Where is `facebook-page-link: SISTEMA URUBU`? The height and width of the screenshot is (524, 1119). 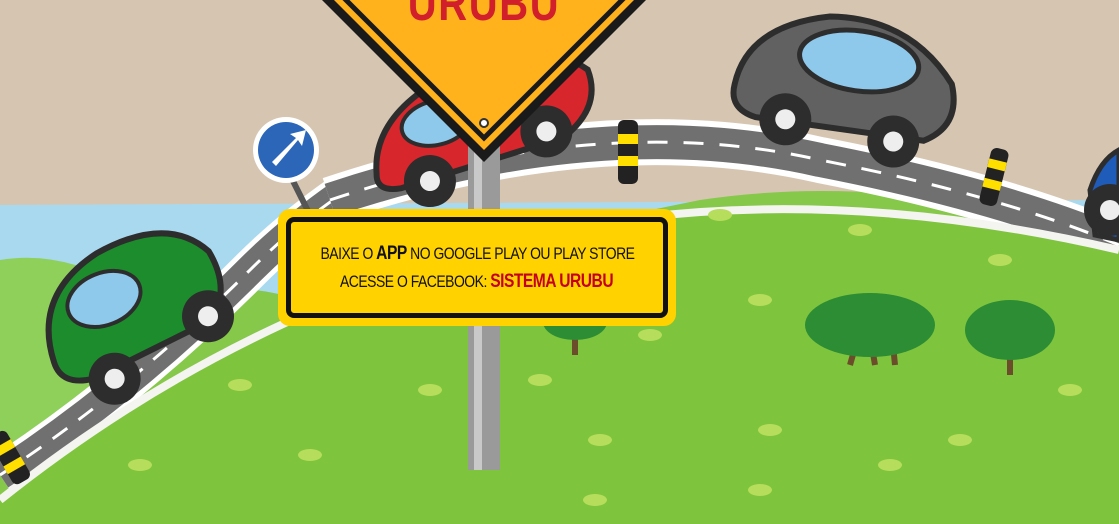
facebook-page-link: SISTEMA URUBU is located at coordinates (552, 281).